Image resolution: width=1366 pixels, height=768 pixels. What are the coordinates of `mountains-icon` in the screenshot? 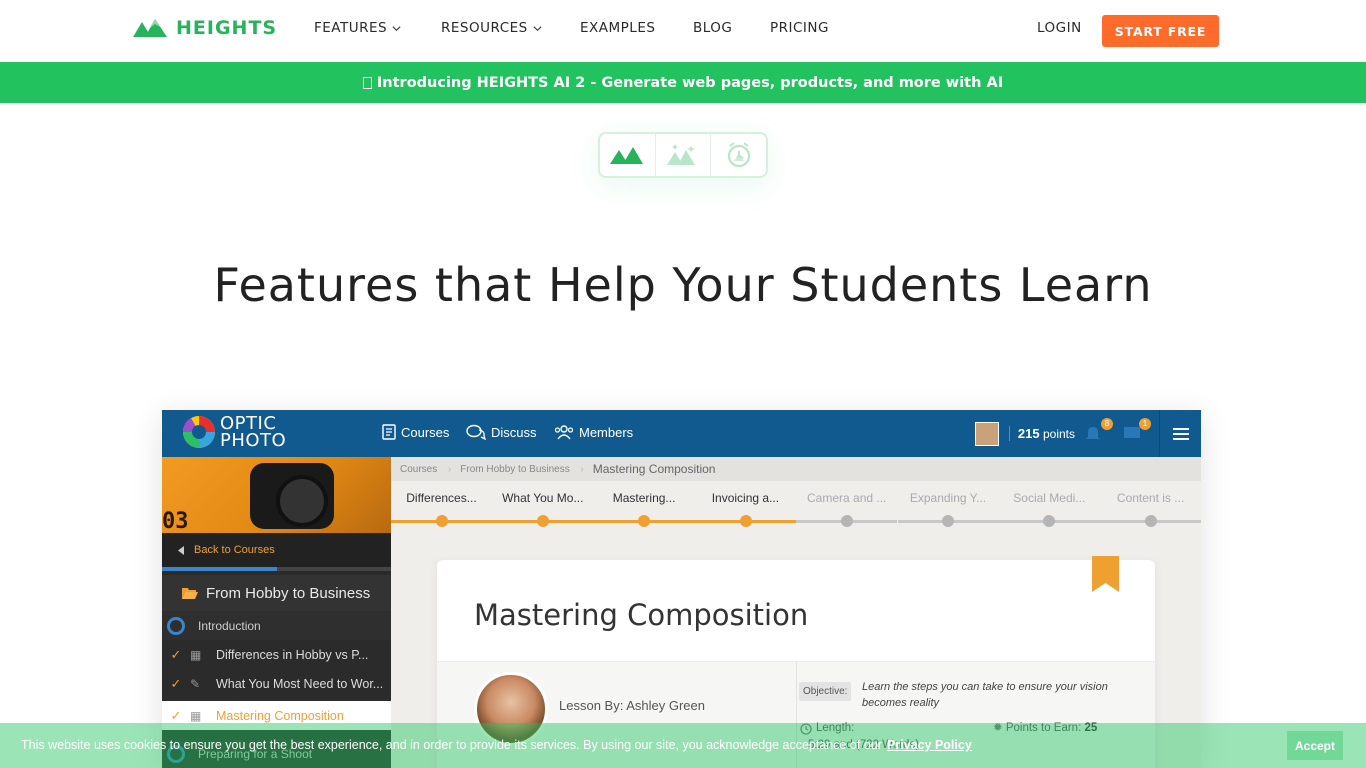 It's located at (627, 155).